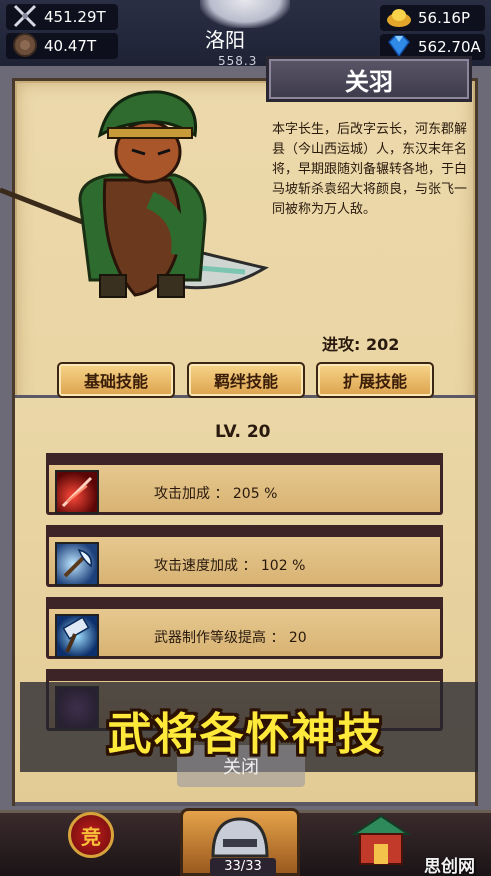 The width and height of the screenshot is (491, 876). I want to click on skill-level: LV. 20, so click(243, 432).